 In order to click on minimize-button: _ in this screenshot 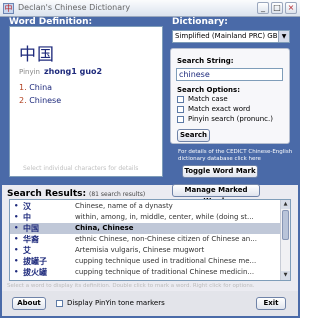, I will do `click(263, 8)`.